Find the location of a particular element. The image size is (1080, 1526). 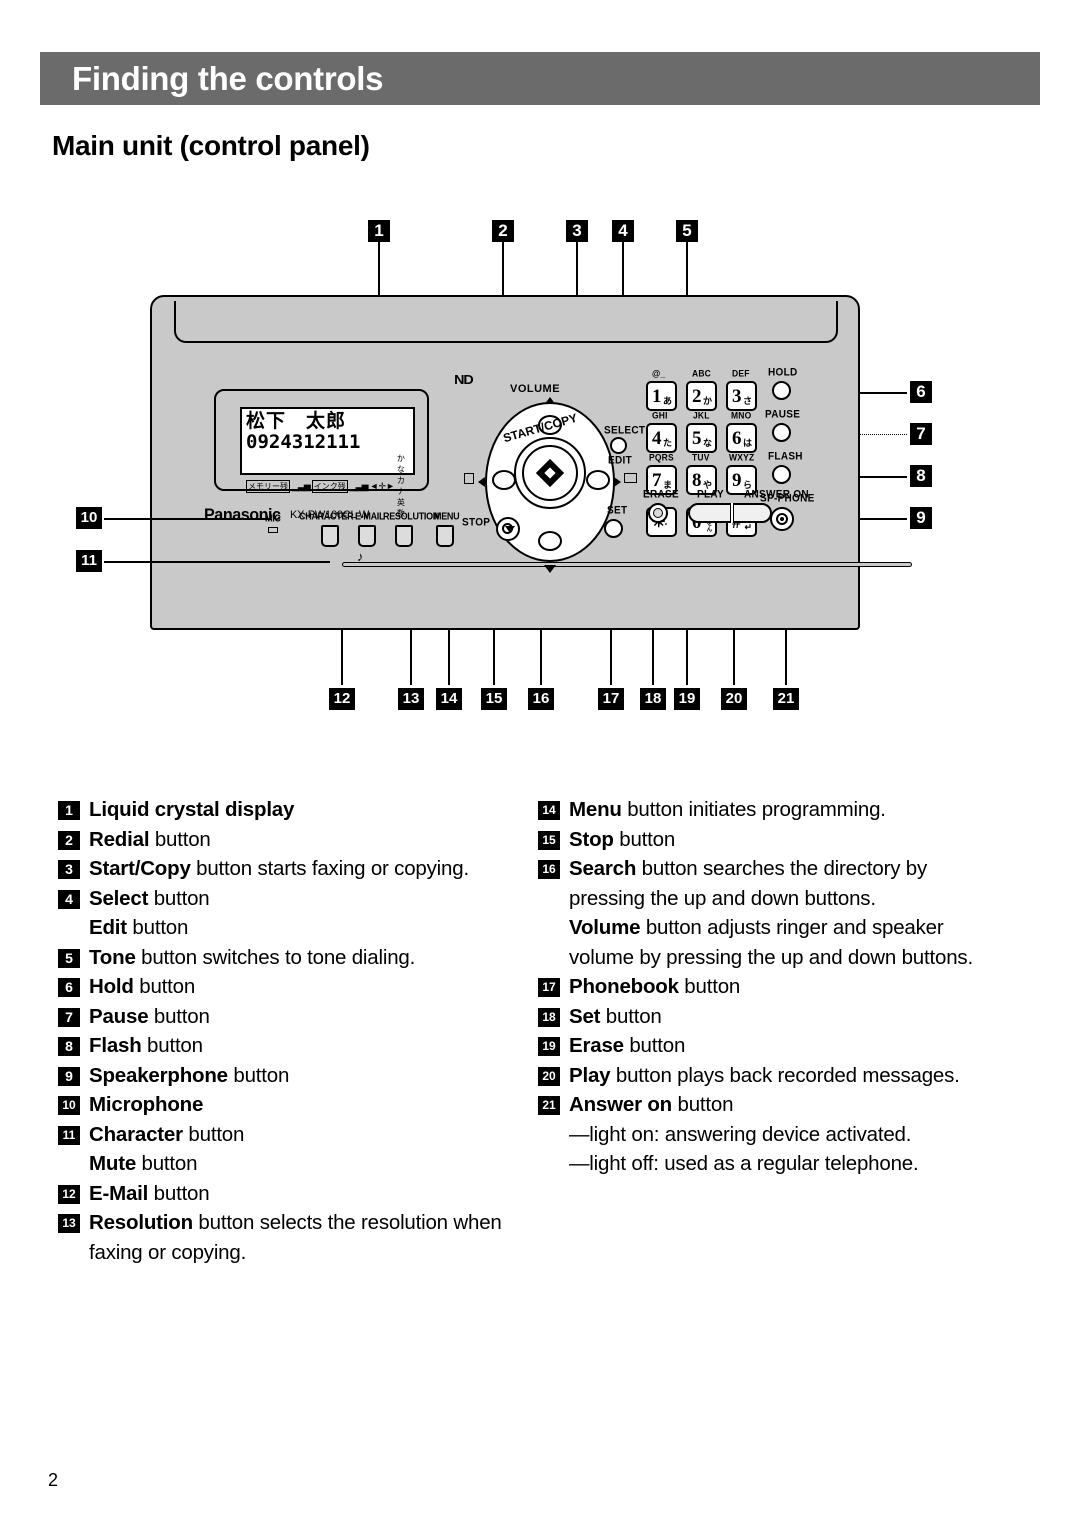

callout-1: 1 is located at coordinates (379, 231).